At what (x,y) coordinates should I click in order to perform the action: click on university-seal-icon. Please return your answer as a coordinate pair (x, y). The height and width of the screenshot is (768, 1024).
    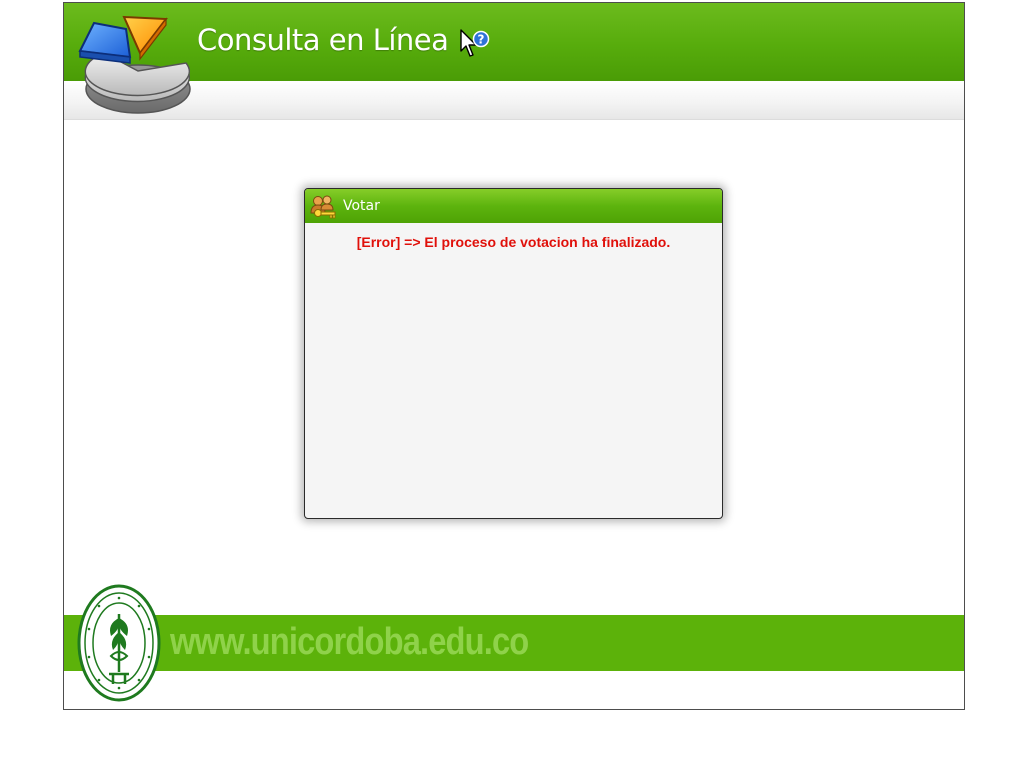
    Looking at the image, I should click on (119, 643).